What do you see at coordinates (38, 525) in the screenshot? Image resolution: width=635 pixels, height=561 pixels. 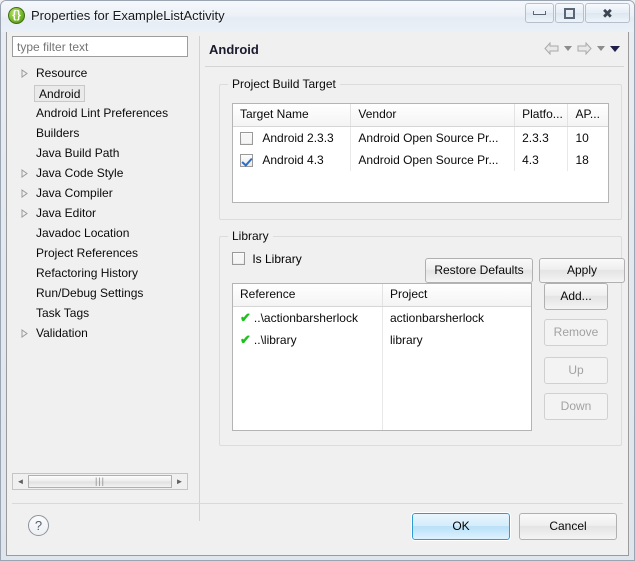 I see `help-icon: ?` at bounding box center [38, 525].